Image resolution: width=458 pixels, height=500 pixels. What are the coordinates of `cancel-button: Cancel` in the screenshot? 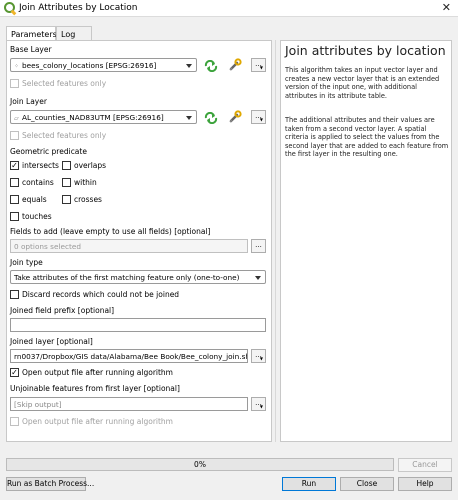 It's located at (425, 465).